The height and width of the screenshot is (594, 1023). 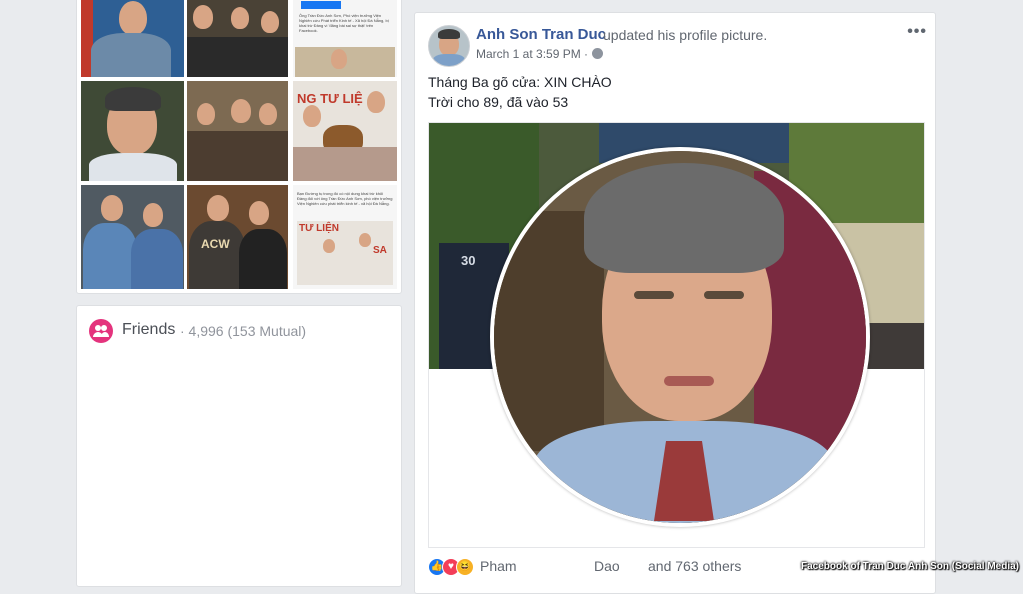 What do you see at coordinates (597, 53) in the screenshot?
I see `globe-icon` at bounding box center [597, 53].